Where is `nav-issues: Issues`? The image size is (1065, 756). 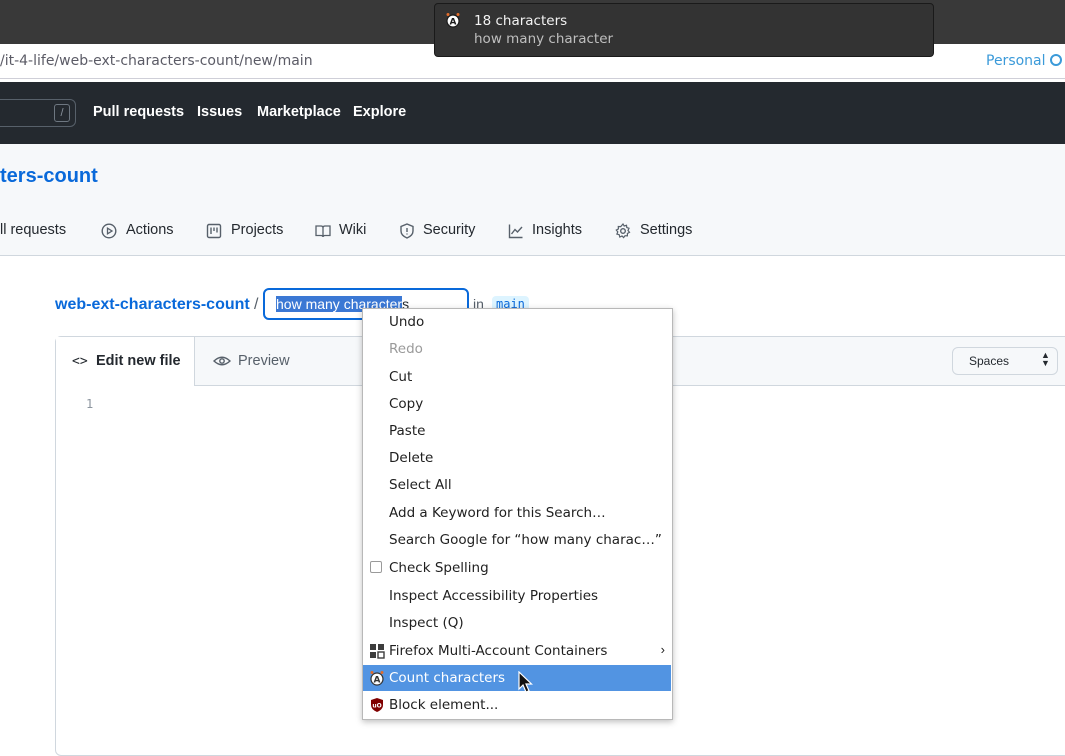 nav-issues: Issues is located at coordinates (219, 112).